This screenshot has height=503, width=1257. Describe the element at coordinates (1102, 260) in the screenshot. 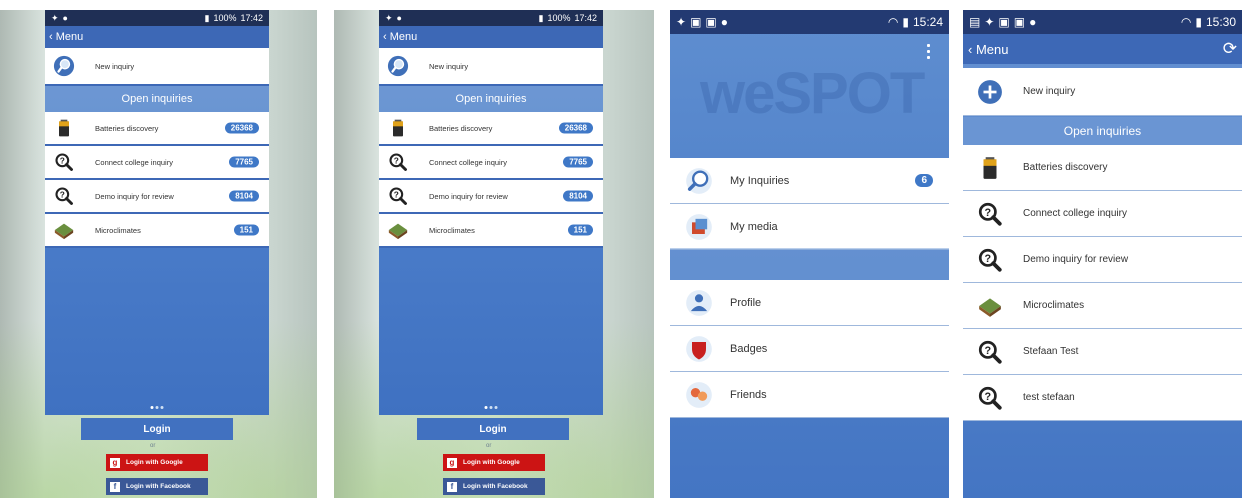

I see `inquiry-item: Demo inquiry for review` at that location.